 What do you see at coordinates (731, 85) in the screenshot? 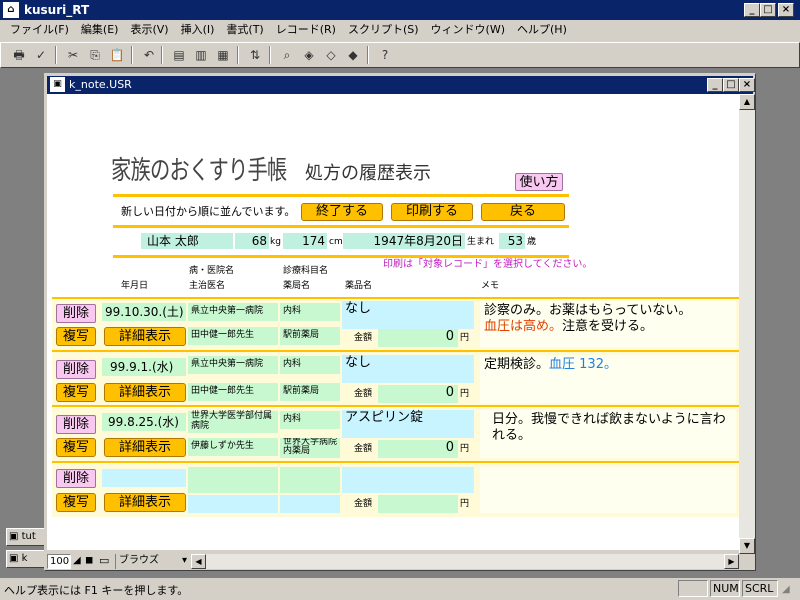
I see `doc-maximize-button: □` at bounding box center [731, 85].